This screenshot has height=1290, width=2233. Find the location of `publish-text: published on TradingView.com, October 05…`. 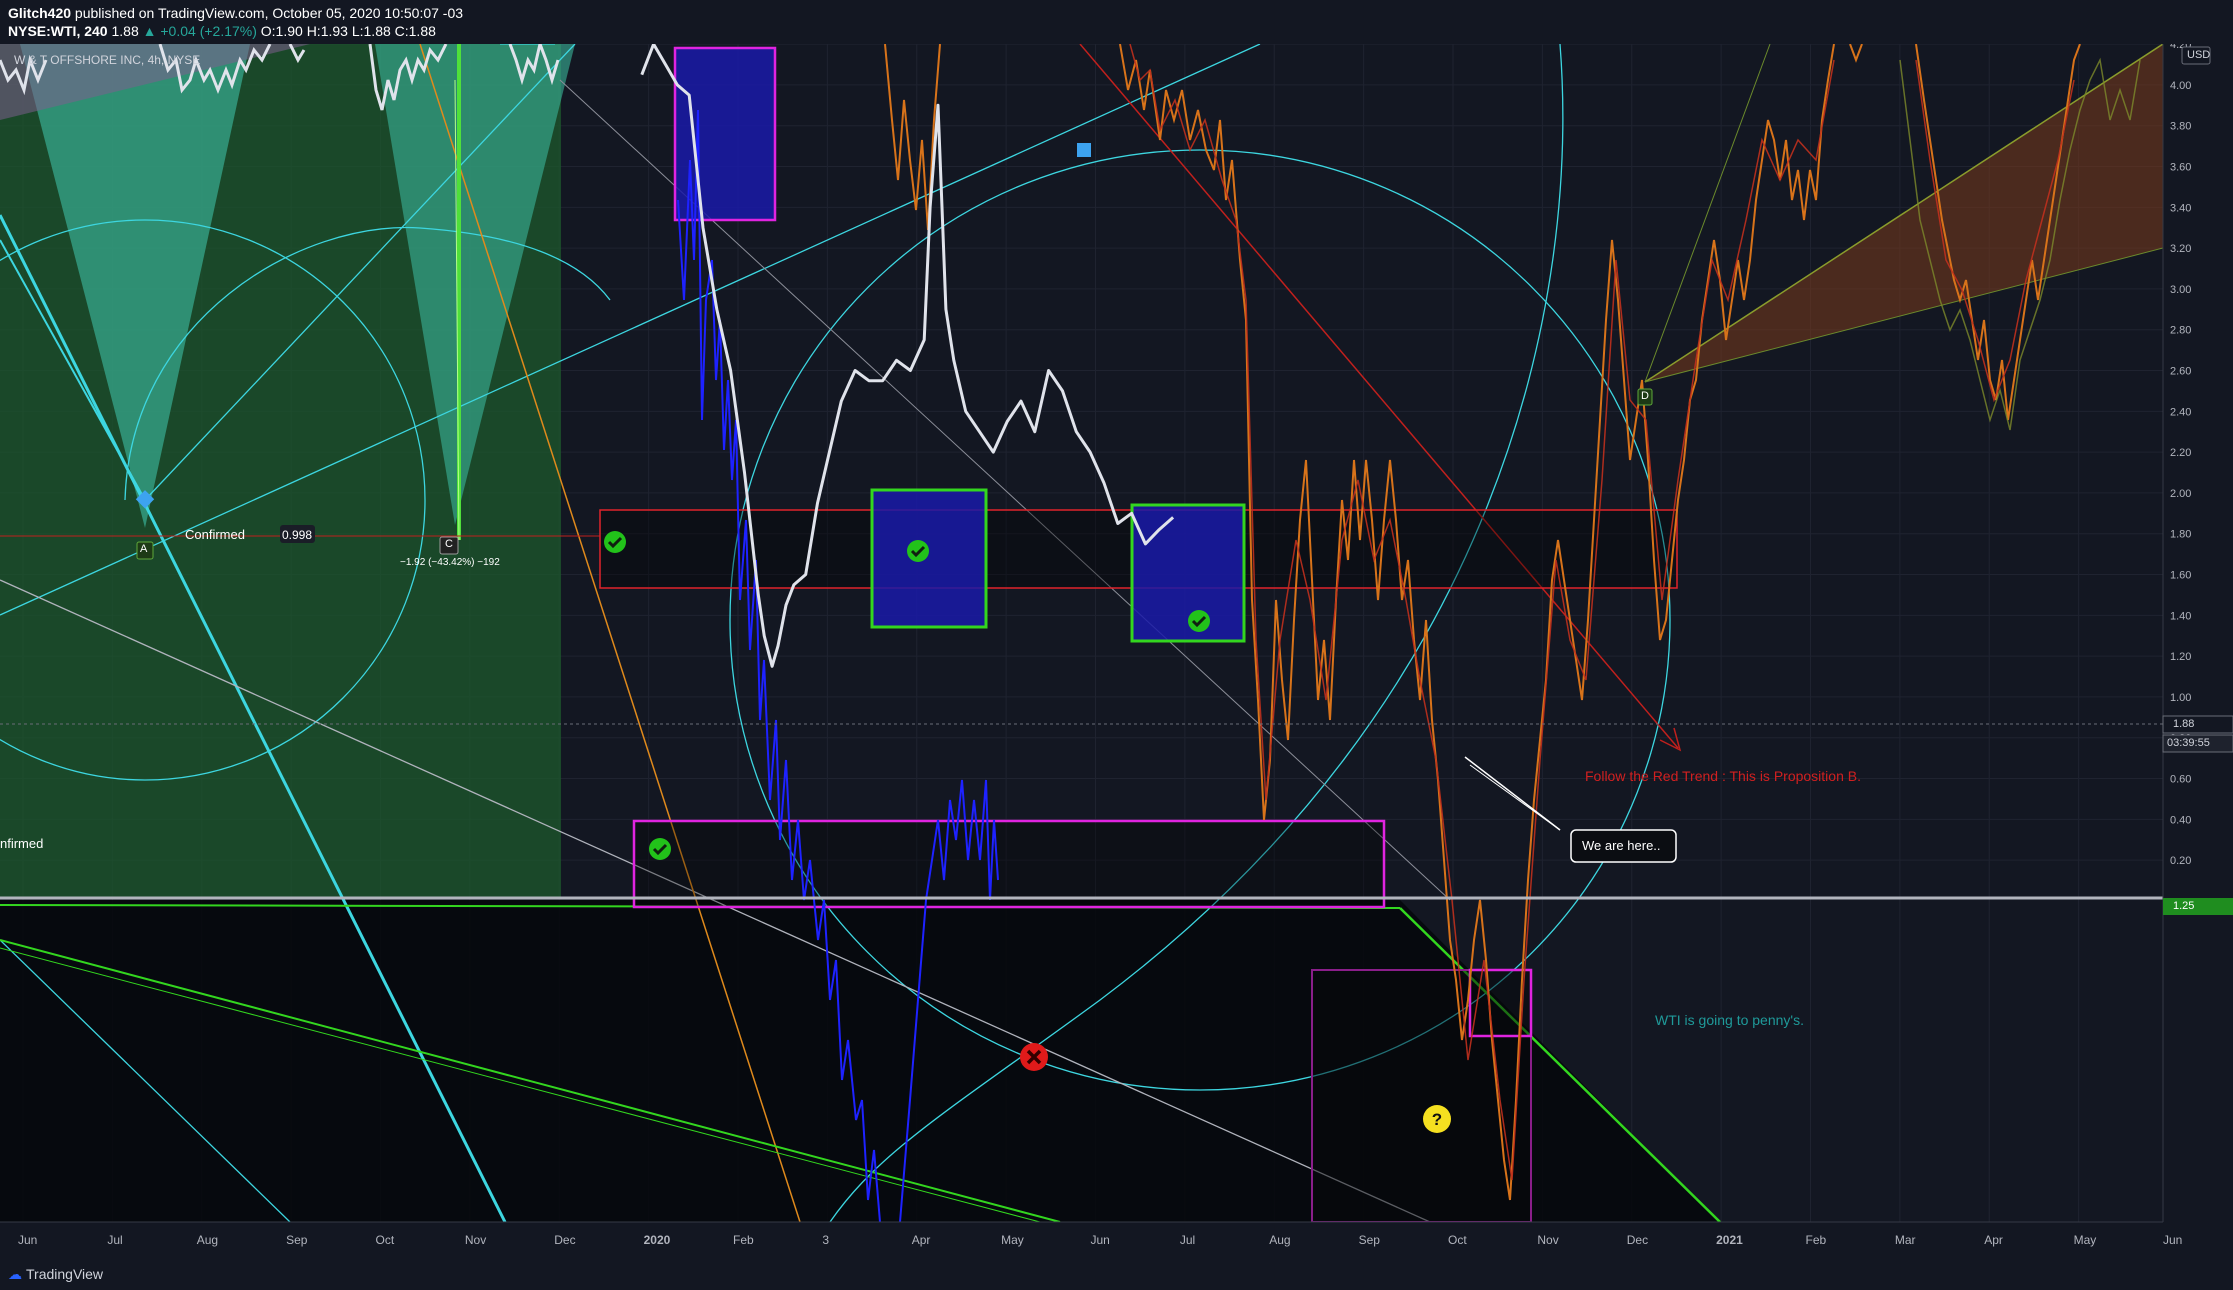

publish-text: published on TradingView.com, October 05… is located at coordinates (269, 13).